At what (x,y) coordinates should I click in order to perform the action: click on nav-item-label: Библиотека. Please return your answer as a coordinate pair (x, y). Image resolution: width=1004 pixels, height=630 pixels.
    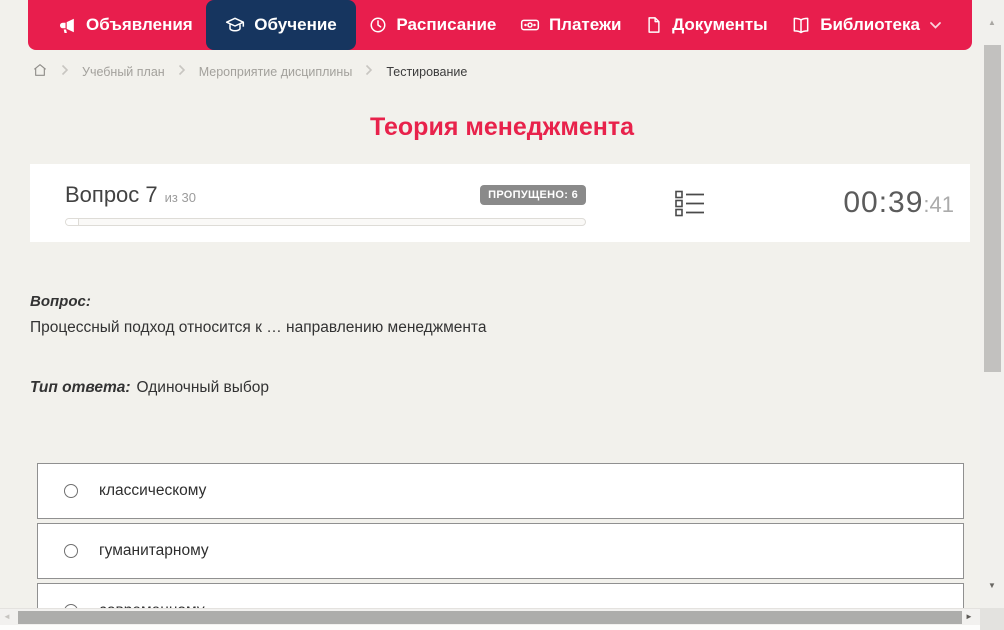
    Looking at the image, I should click on (870, 24).